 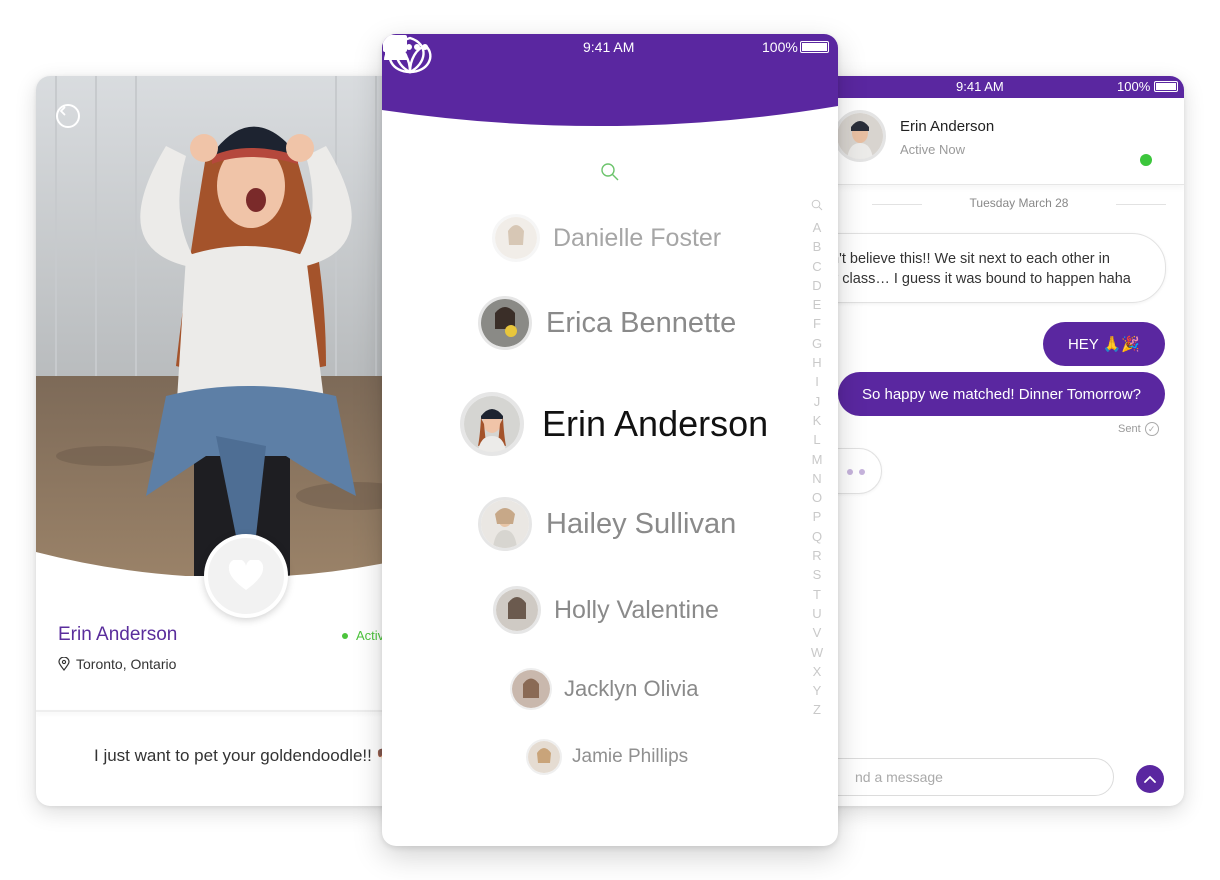 I want to click on alphabet-letter: G, so click(x=817, y=343).